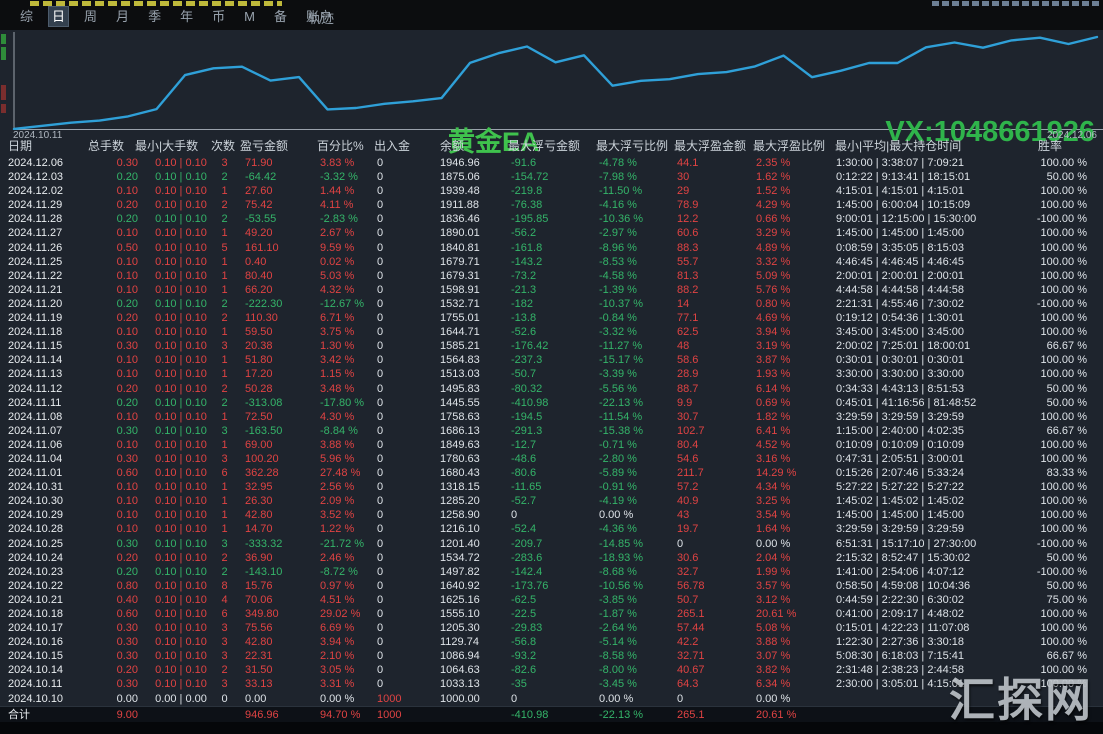 The height and width of the screenshot is (734, 1103). I want to click on cell: 2, so click(224, 670).